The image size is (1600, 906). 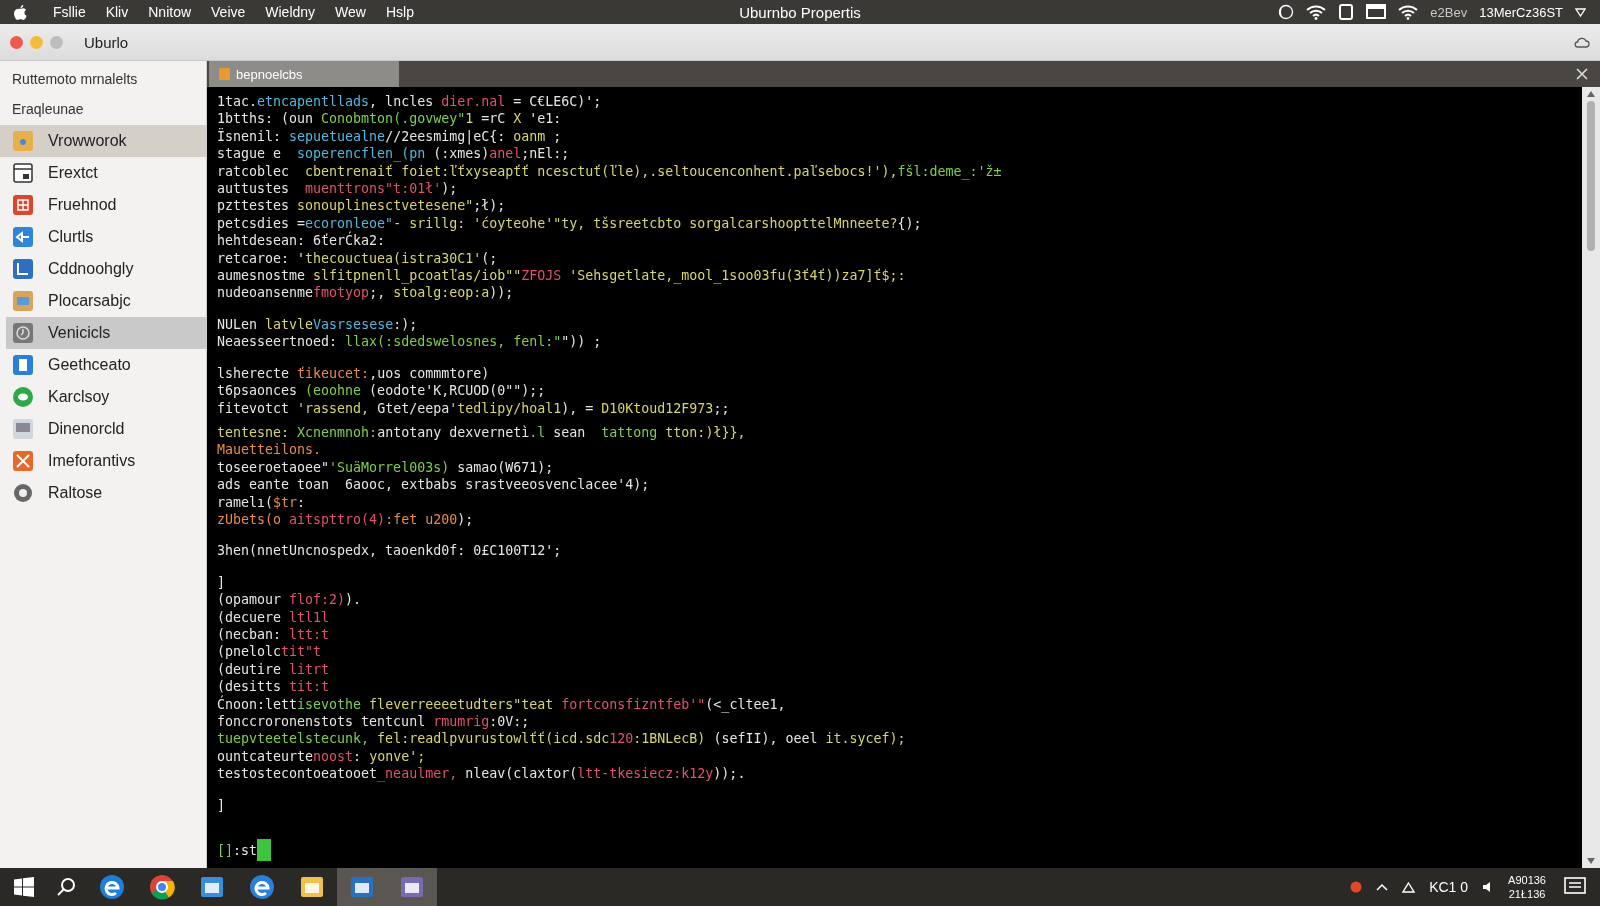 I want to click on close-button, so click(x=16, y=42).